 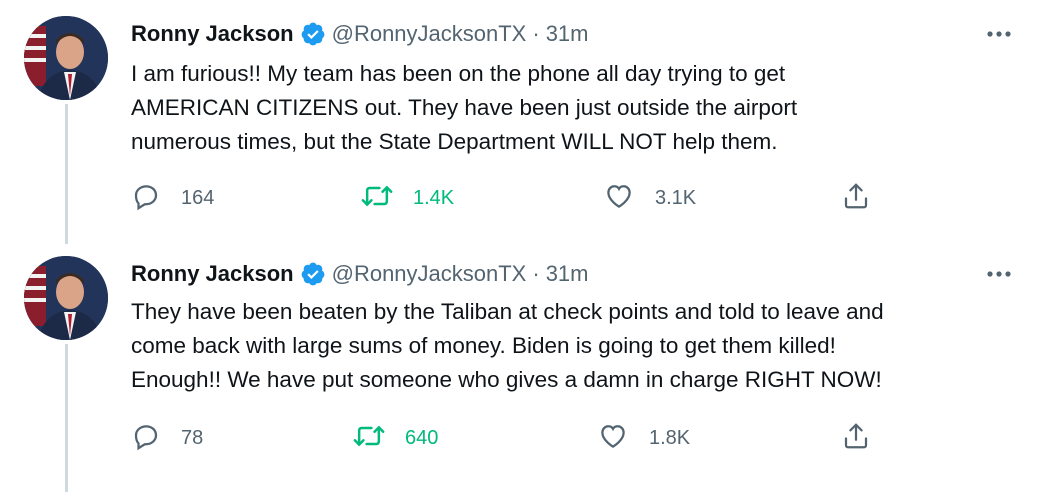 What do you see at coordinates (670, 437) in the screenshot?
I see `like-count: 1.8K` at bounding box center [670, 437].